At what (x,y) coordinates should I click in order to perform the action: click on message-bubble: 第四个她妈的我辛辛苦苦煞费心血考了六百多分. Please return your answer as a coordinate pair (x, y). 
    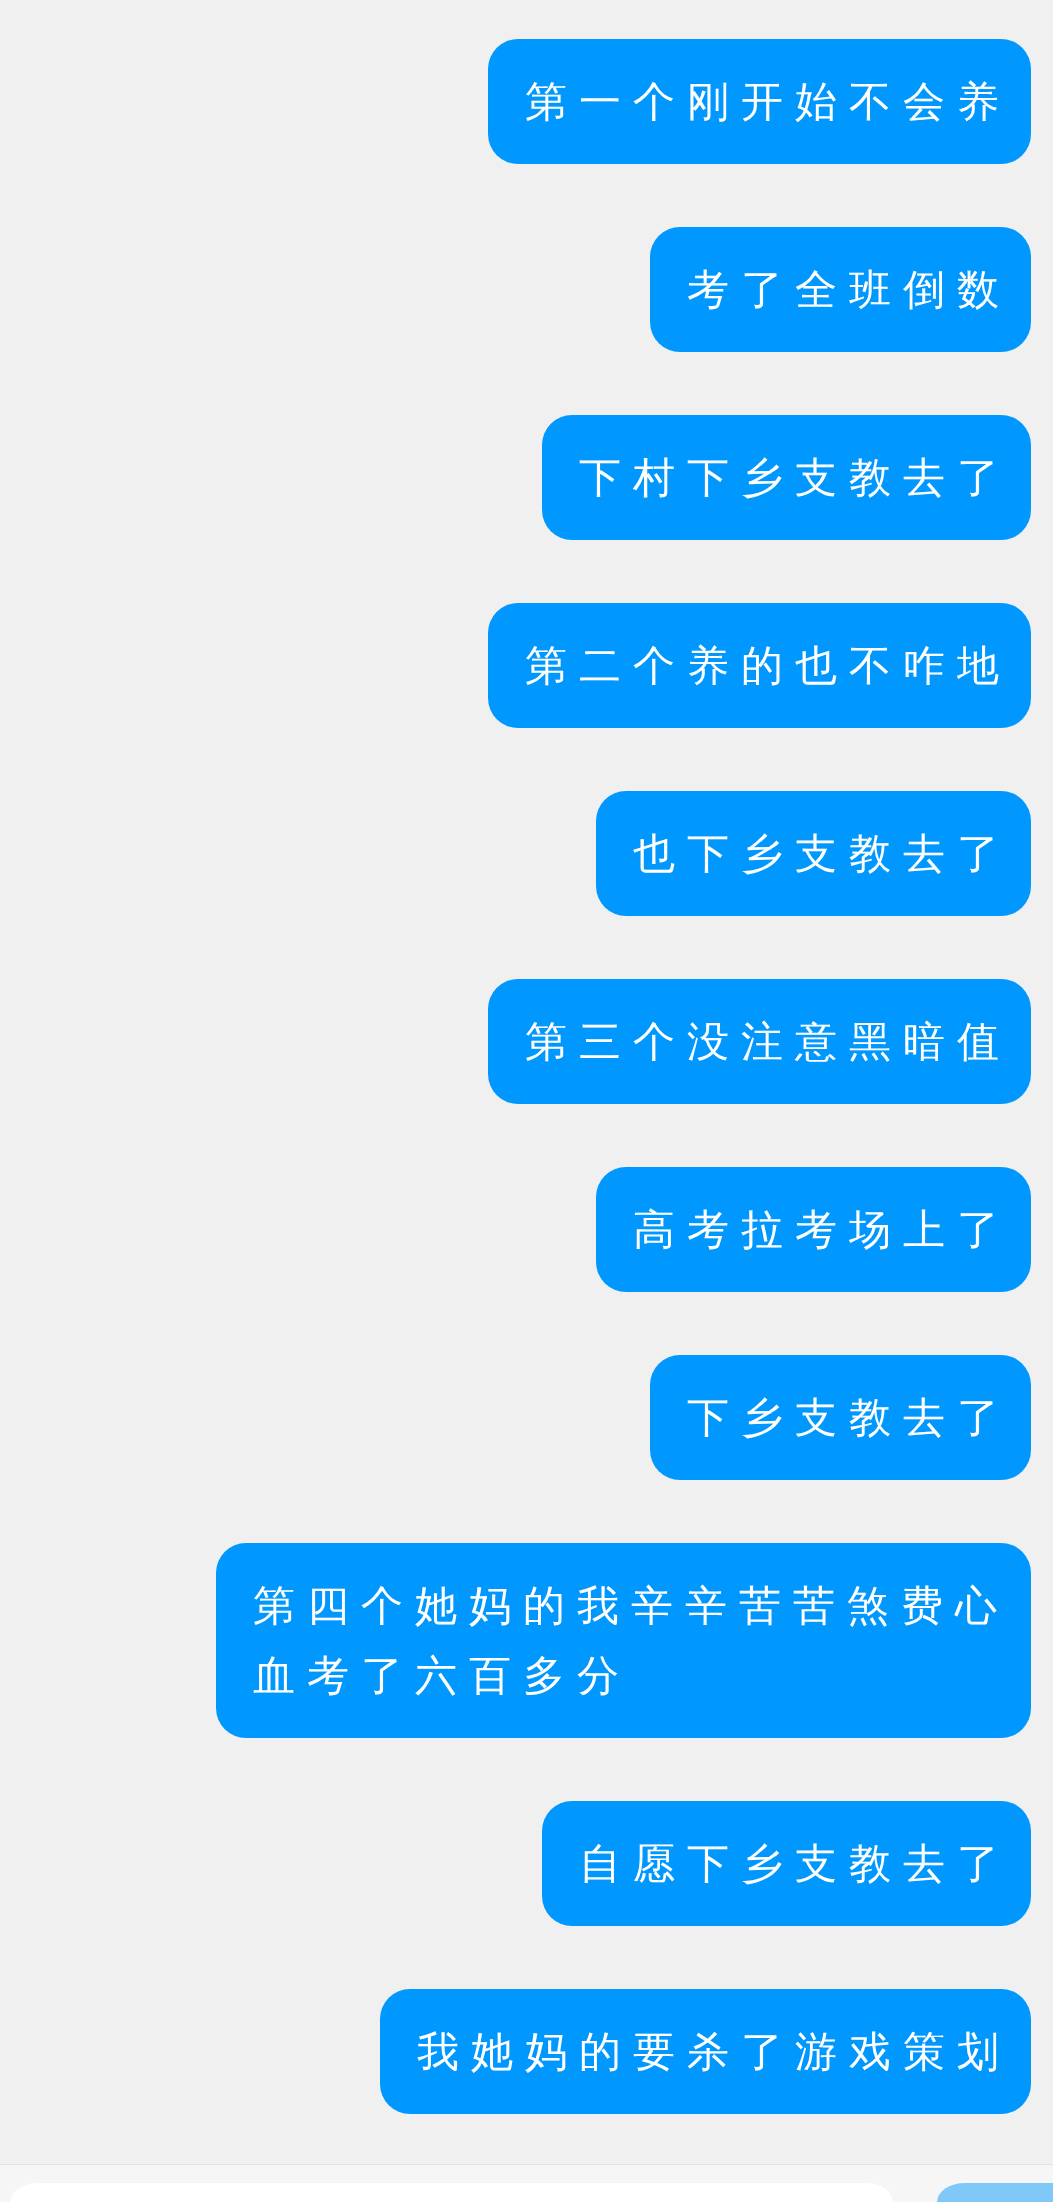
    Looking at the image, I should click on (623, 1640).